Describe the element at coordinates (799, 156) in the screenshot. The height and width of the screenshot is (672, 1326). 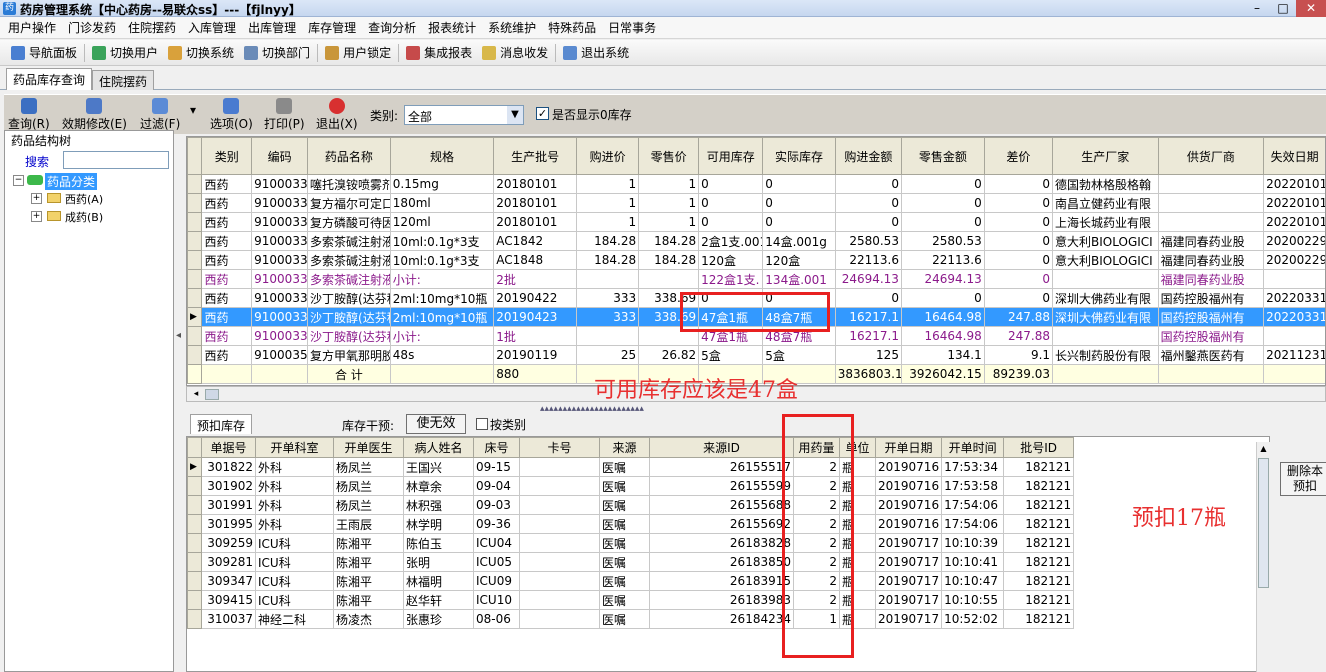
I see `col-header: 实际库存` at that location.